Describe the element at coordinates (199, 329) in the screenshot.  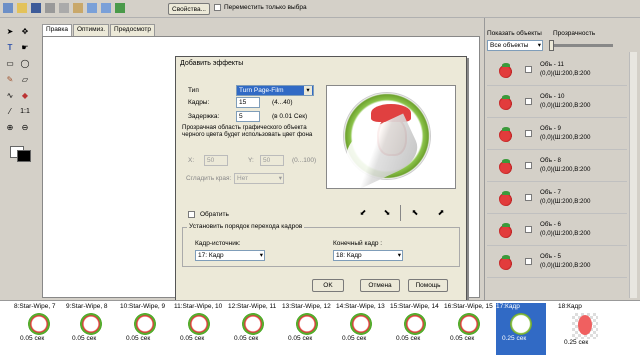
I see `timeline-frame: 11:Star-Wipe, 10 0.05 сек` at that location.